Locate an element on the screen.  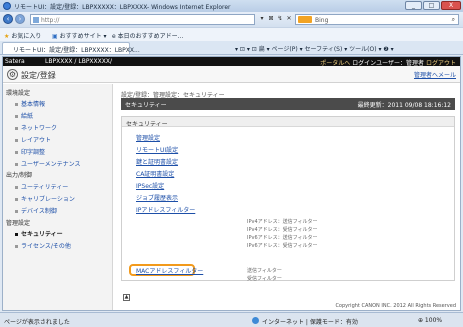
ip-filter-desc: IPv6アドレス：受信フィルター is located at coordinates (282, 246).